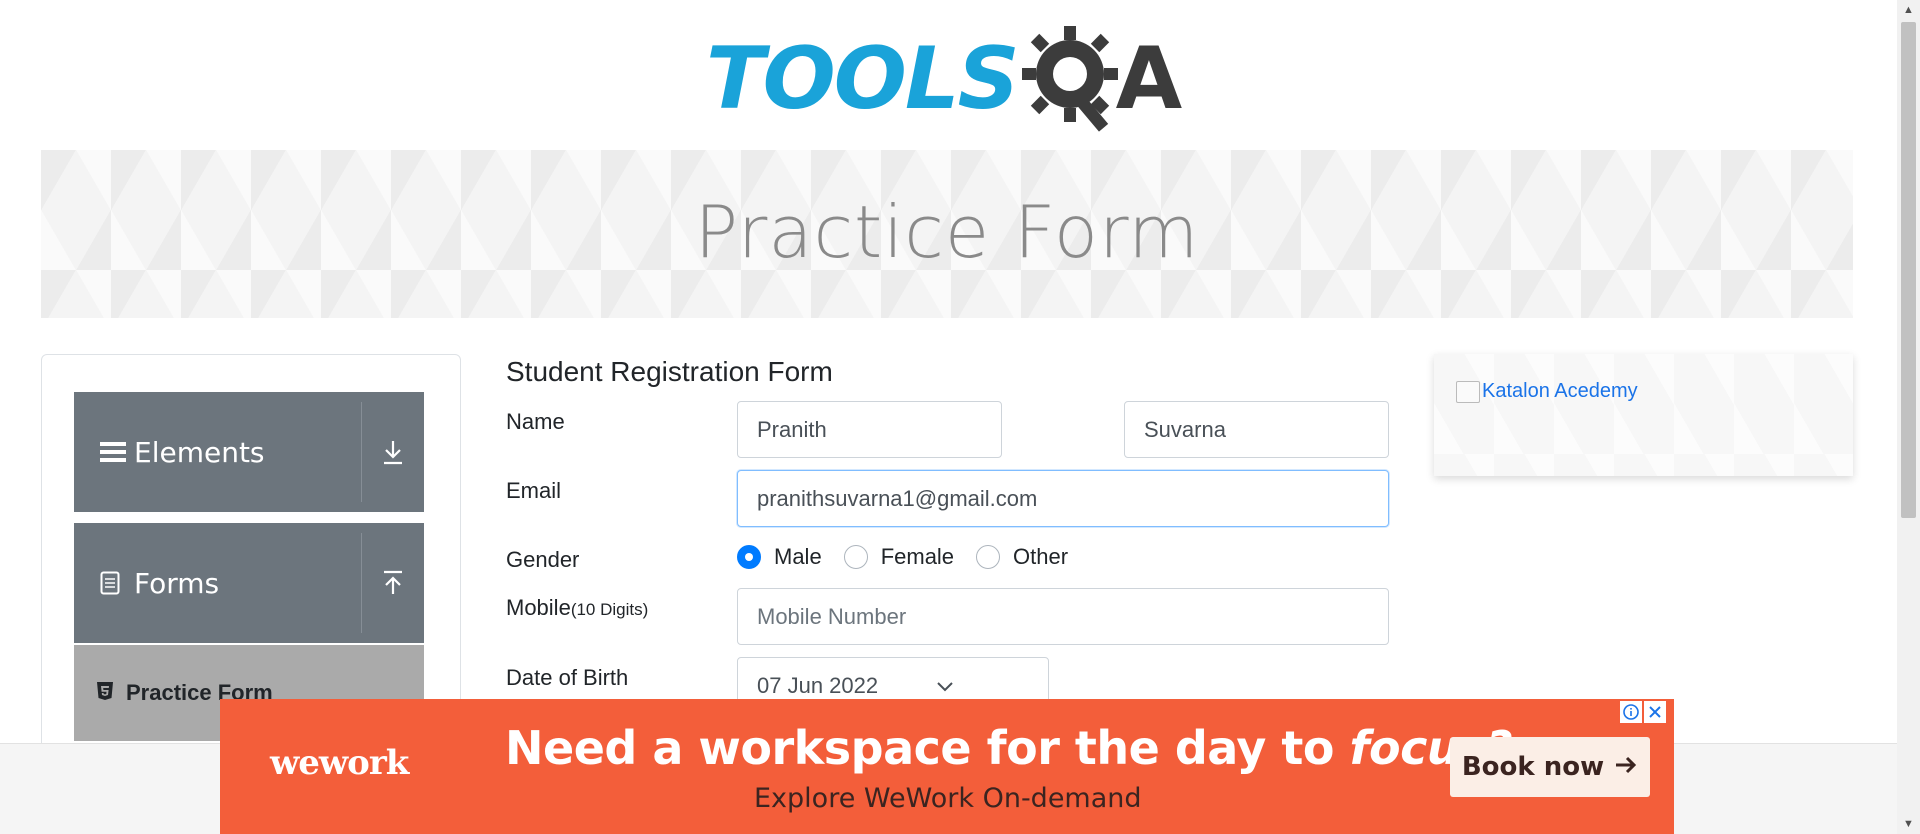 The image size is (1920, 834). What do you see at coordinates (535, 421) in the screenshot?
I see `name-label: Name` at bounding box center [535, 421].